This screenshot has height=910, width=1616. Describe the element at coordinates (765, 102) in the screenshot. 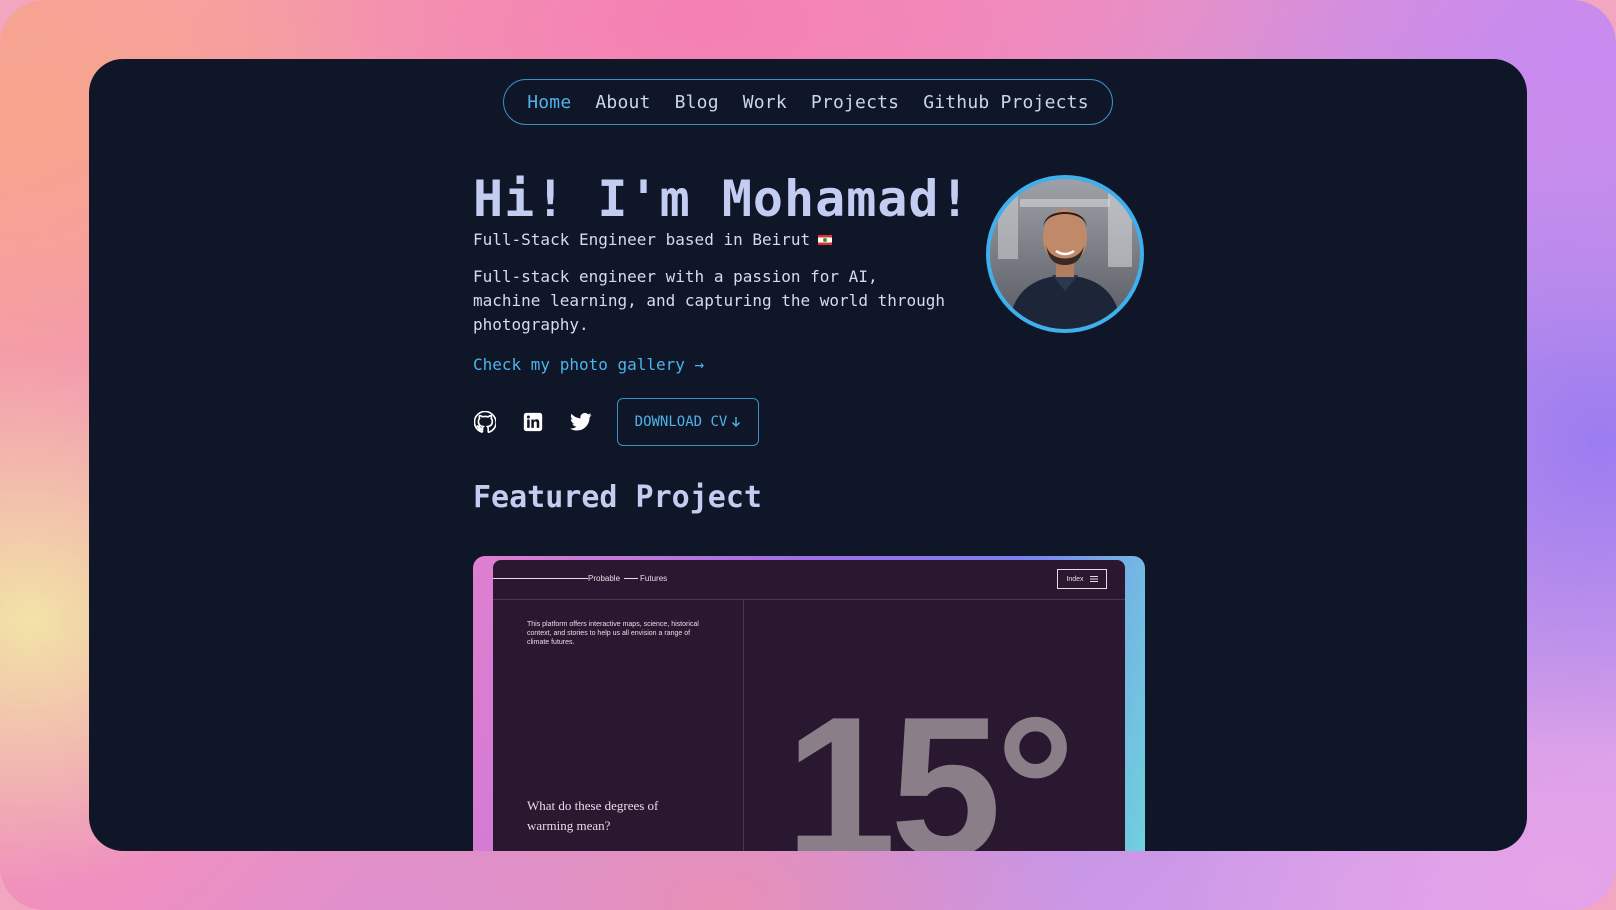

I see `nav-work: Work` at that location.